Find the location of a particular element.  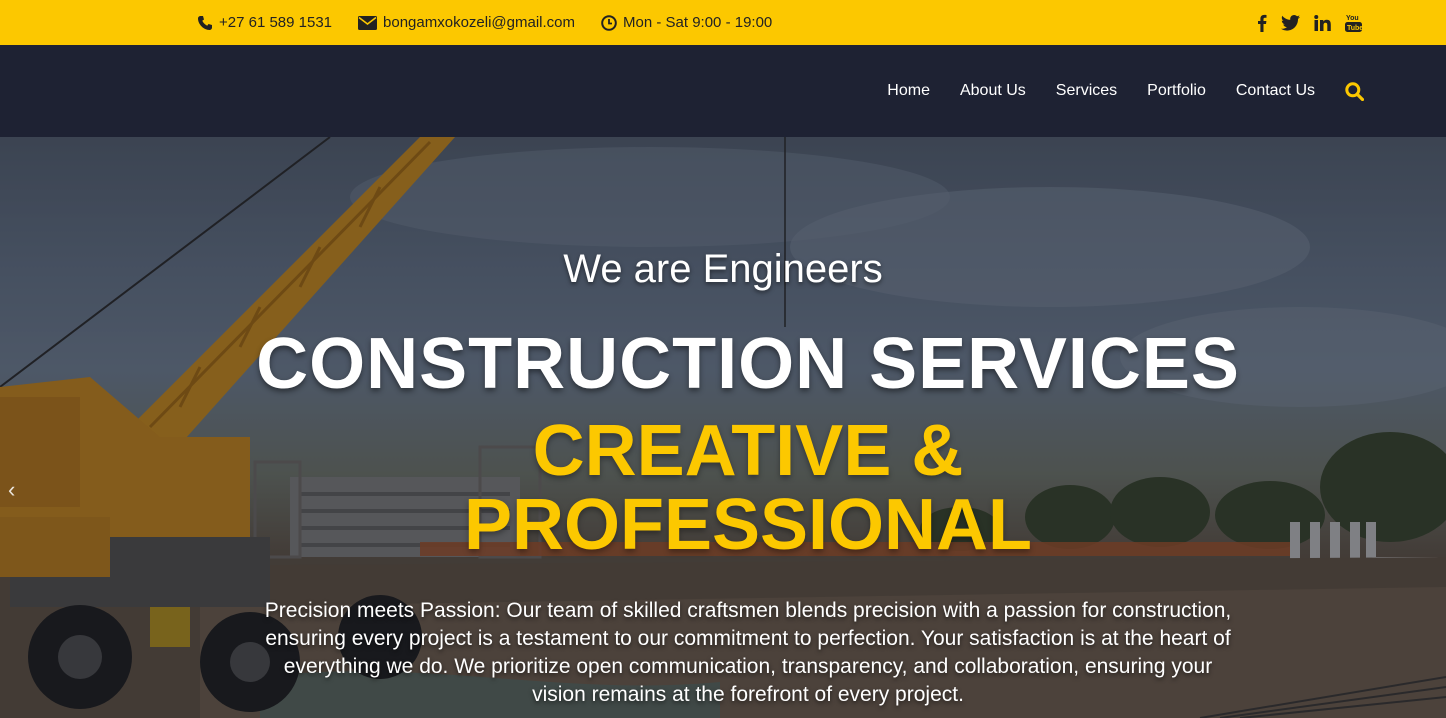

svg-text: Tube is located at coordinates (1354, 28).